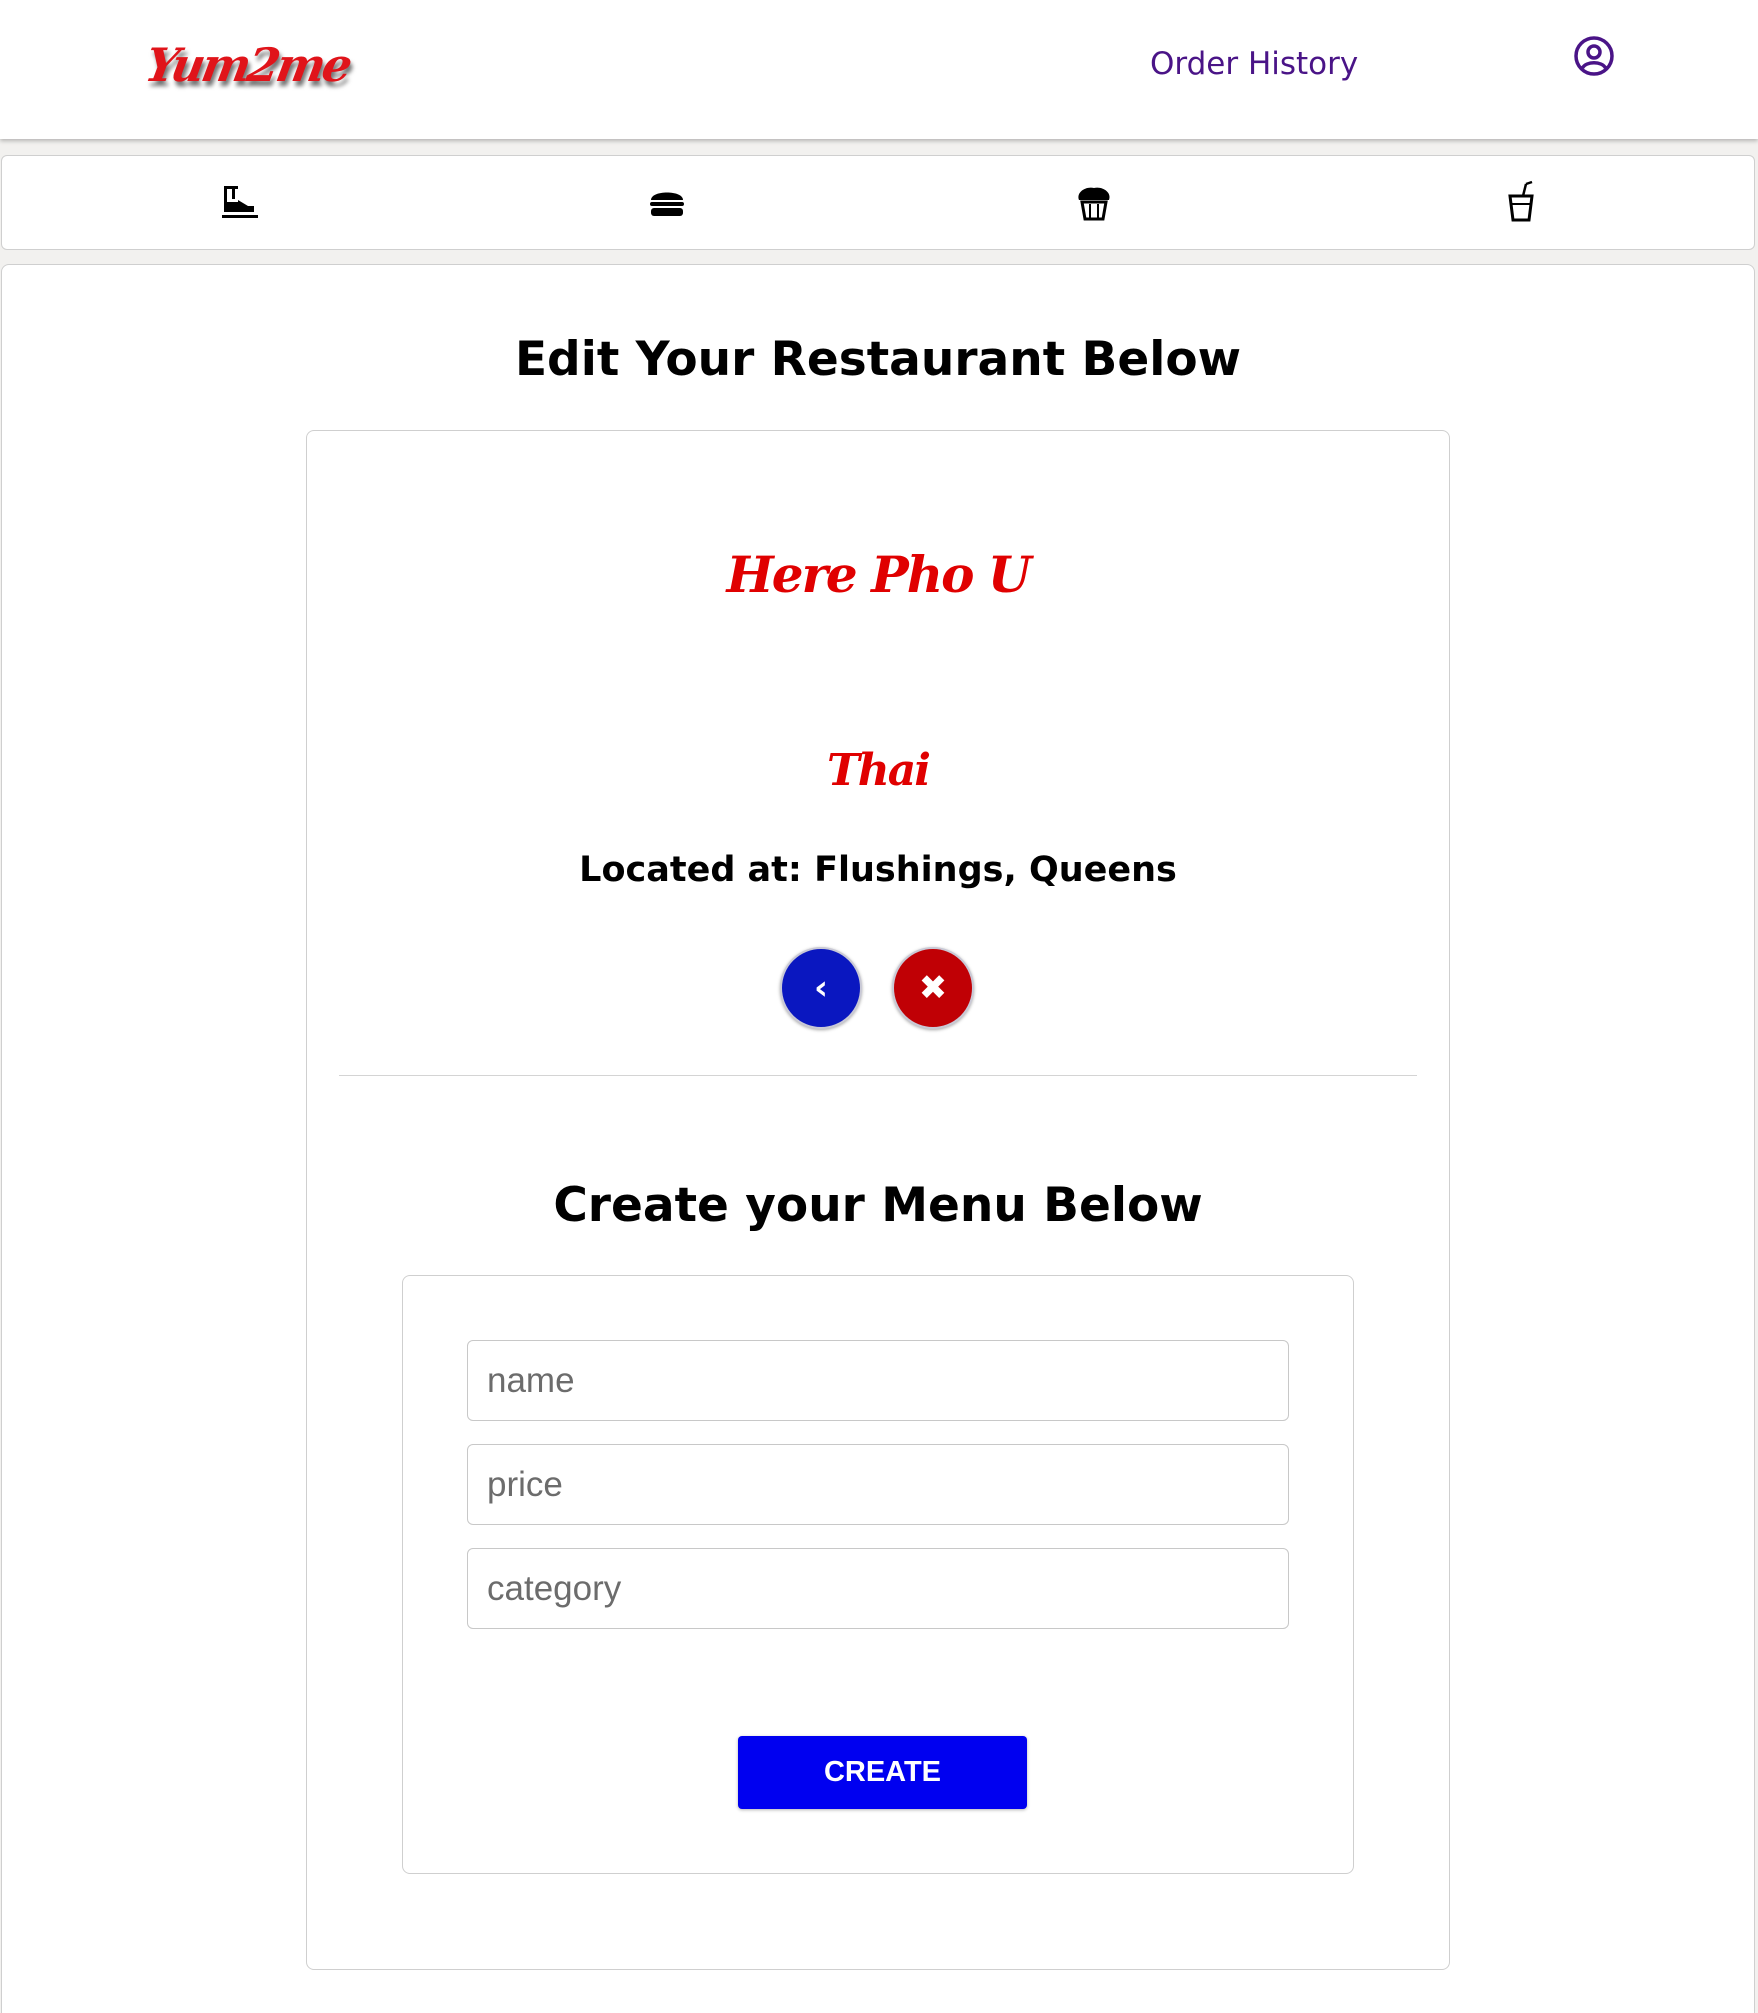 Image resolution: width=1758 pixels, height=2013 pixels. I want to click on order-history-link: Order History, so click(1254, 64).